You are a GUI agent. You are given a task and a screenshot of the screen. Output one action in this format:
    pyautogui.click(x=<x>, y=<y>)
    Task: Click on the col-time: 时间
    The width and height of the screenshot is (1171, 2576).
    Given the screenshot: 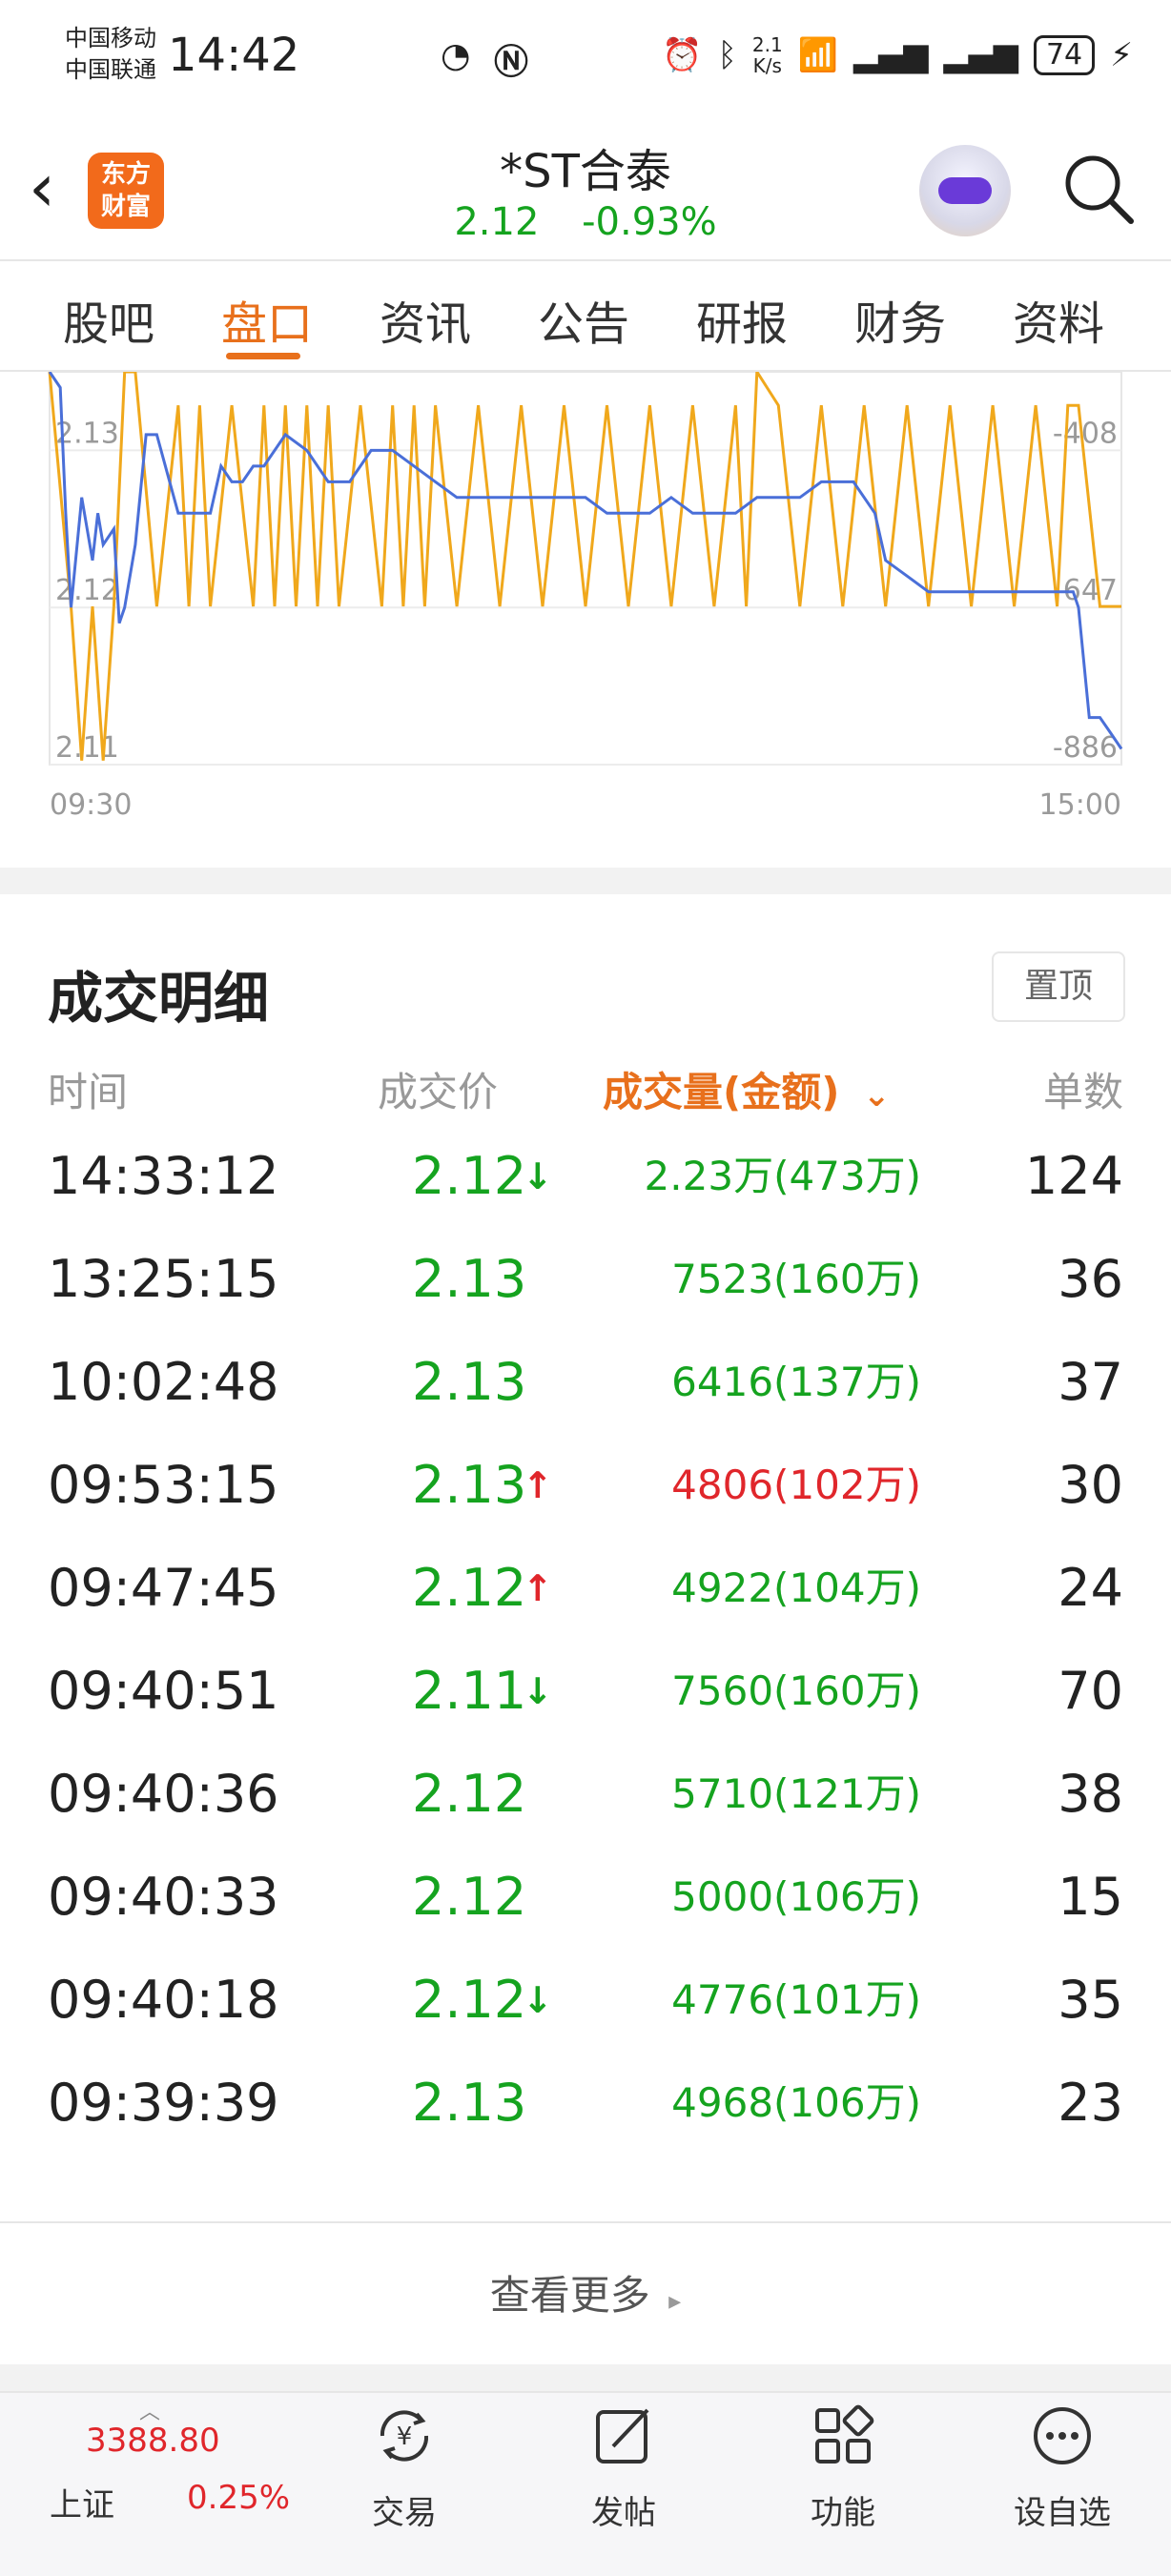 What is the action you would take?
    pyautogui.click(x=88, y=1089)
    